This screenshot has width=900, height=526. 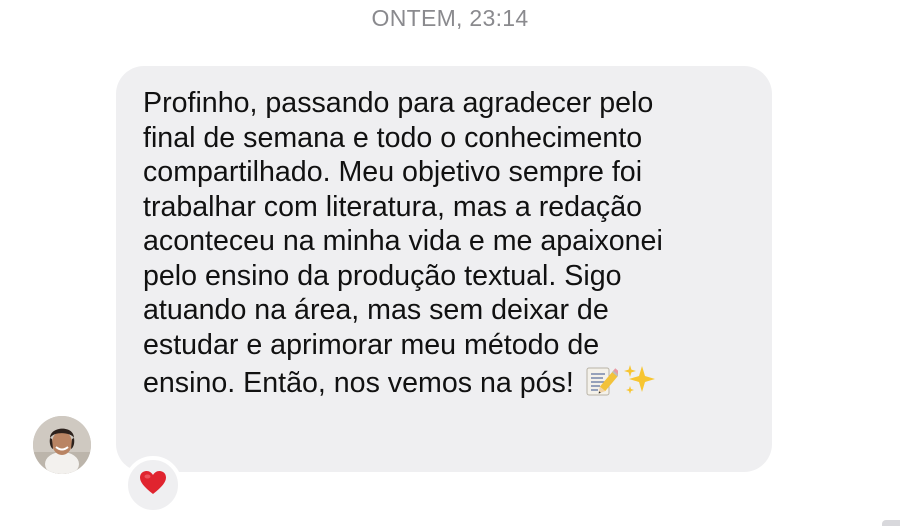 I want to click on memo-icon, so click(x=602, y=381).